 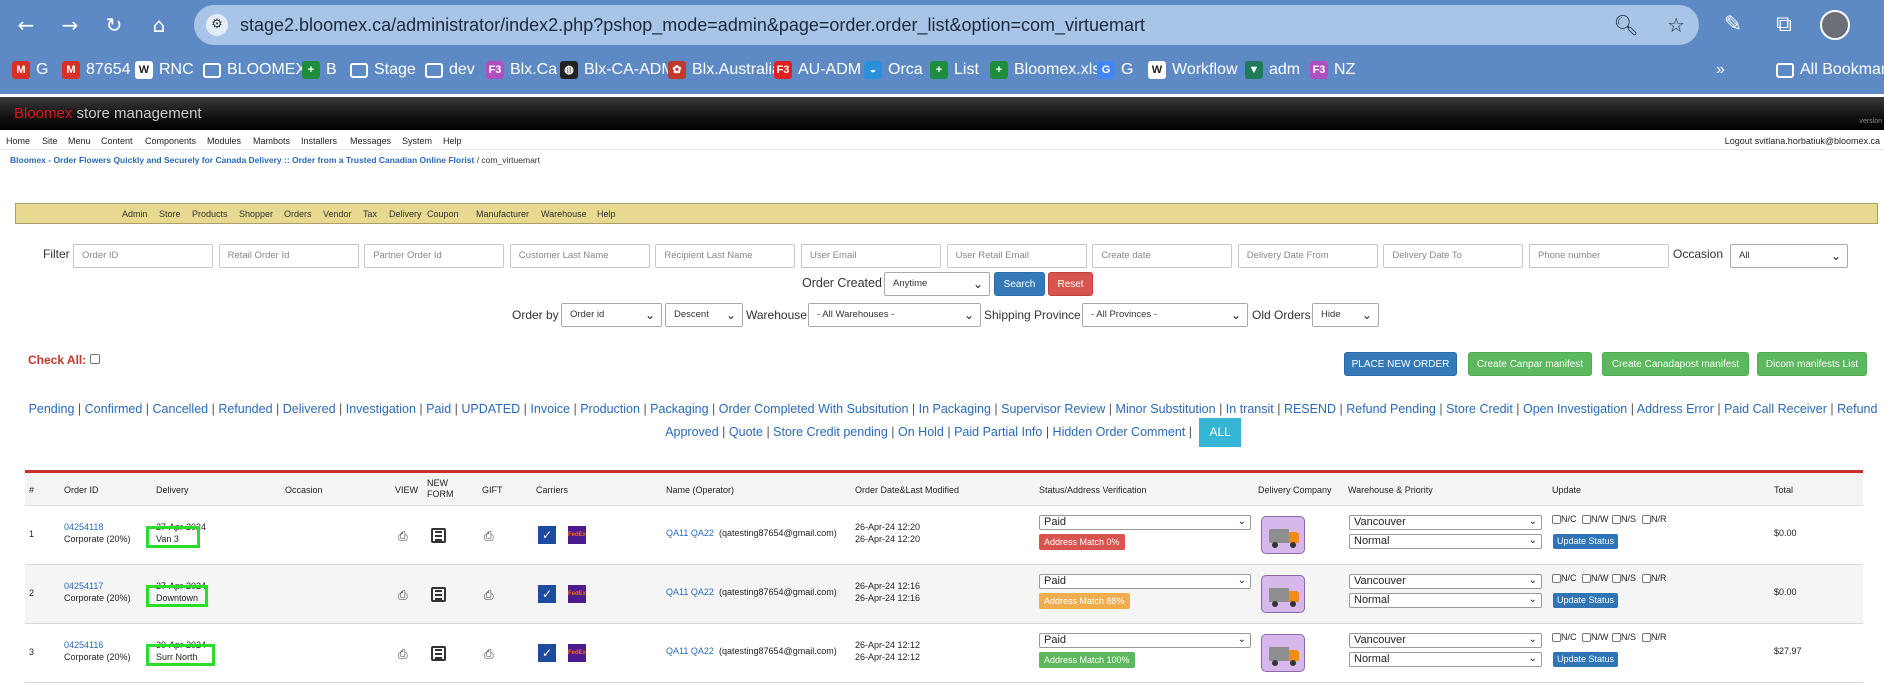 What do you see at coordinates (337, 214) in the screenshot?
I see `submenu-item: Vendor` at bounding box center [337, 214].